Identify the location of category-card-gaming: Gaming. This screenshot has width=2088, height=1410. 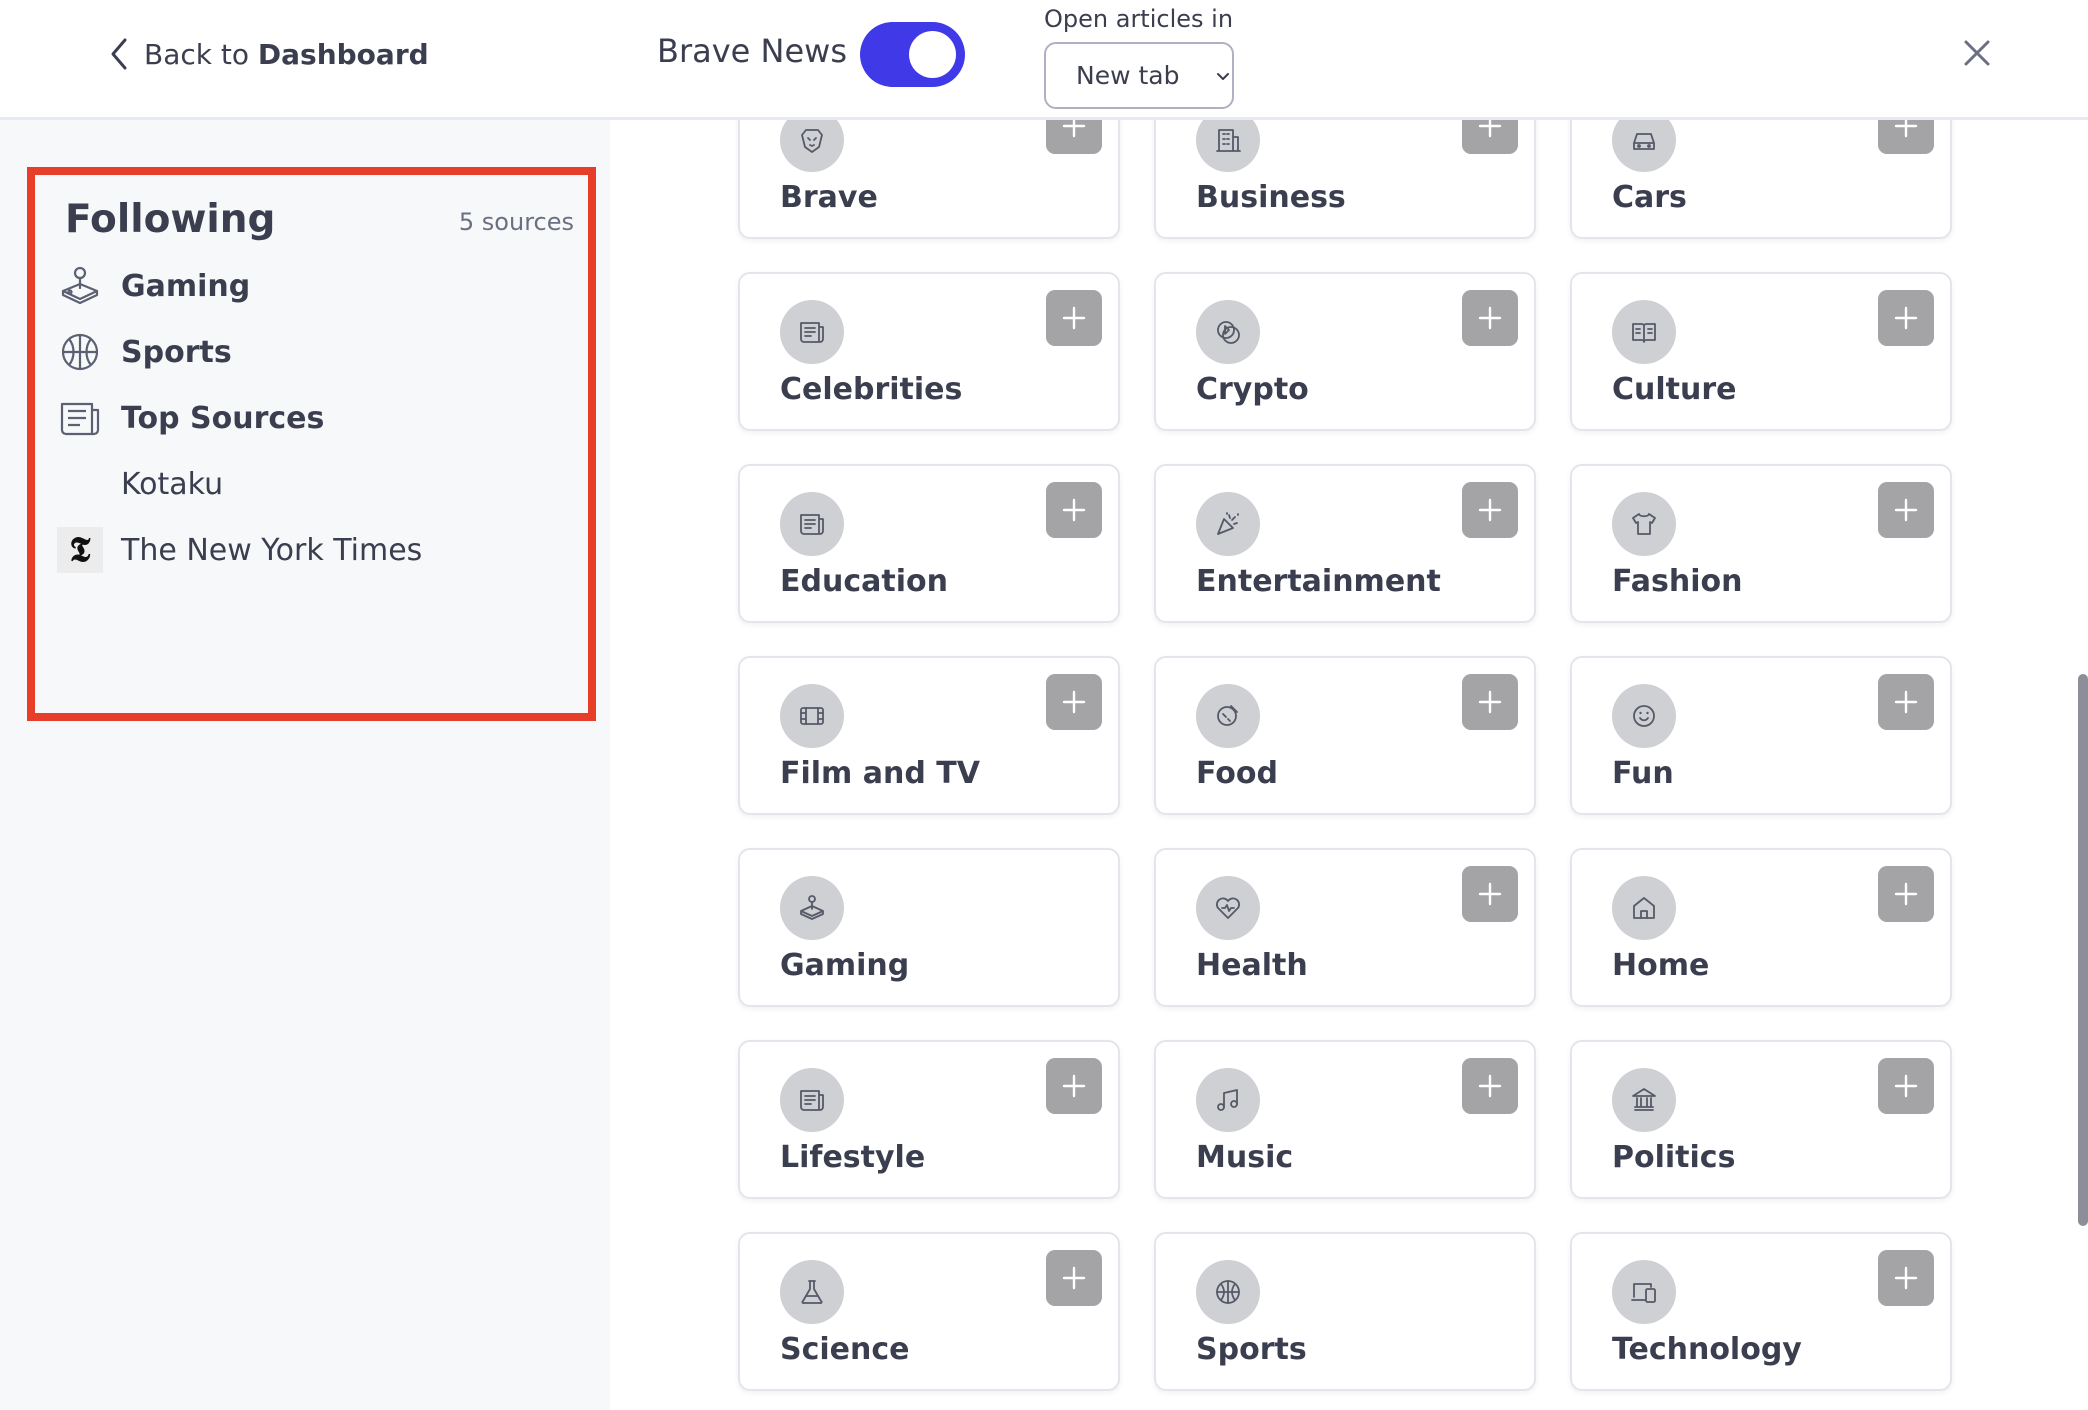
(929, 927).